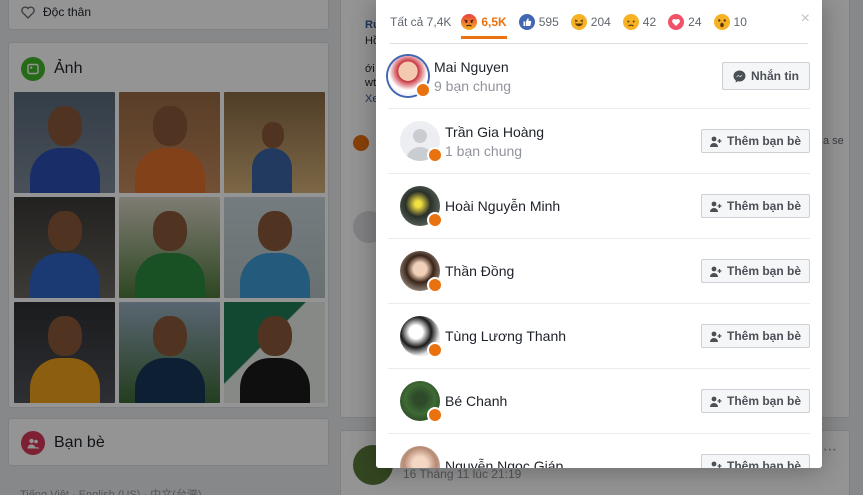 This screenshot has height=495, width=863. I want to click on wow-reaction-icon, so click(721, 21).